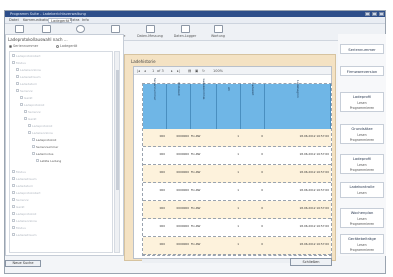 Image resolution: width=393 pixels, height=277 pixels. Describe the element at coordinates (150, 32) in the screenshot. I see `measure-button: Daten-Messung` at that location.